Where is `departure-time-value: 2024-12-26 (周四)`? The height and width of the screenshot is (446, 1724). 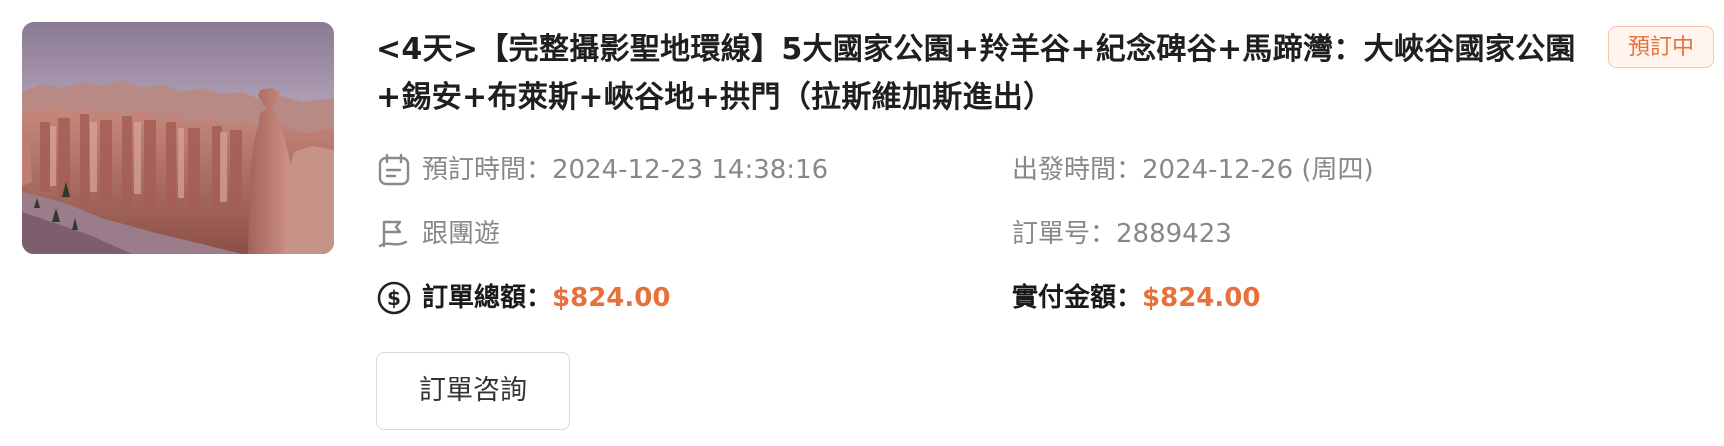
departure-time-value: 2024-12-26 (周四) is located at coordinates (1258, 170).